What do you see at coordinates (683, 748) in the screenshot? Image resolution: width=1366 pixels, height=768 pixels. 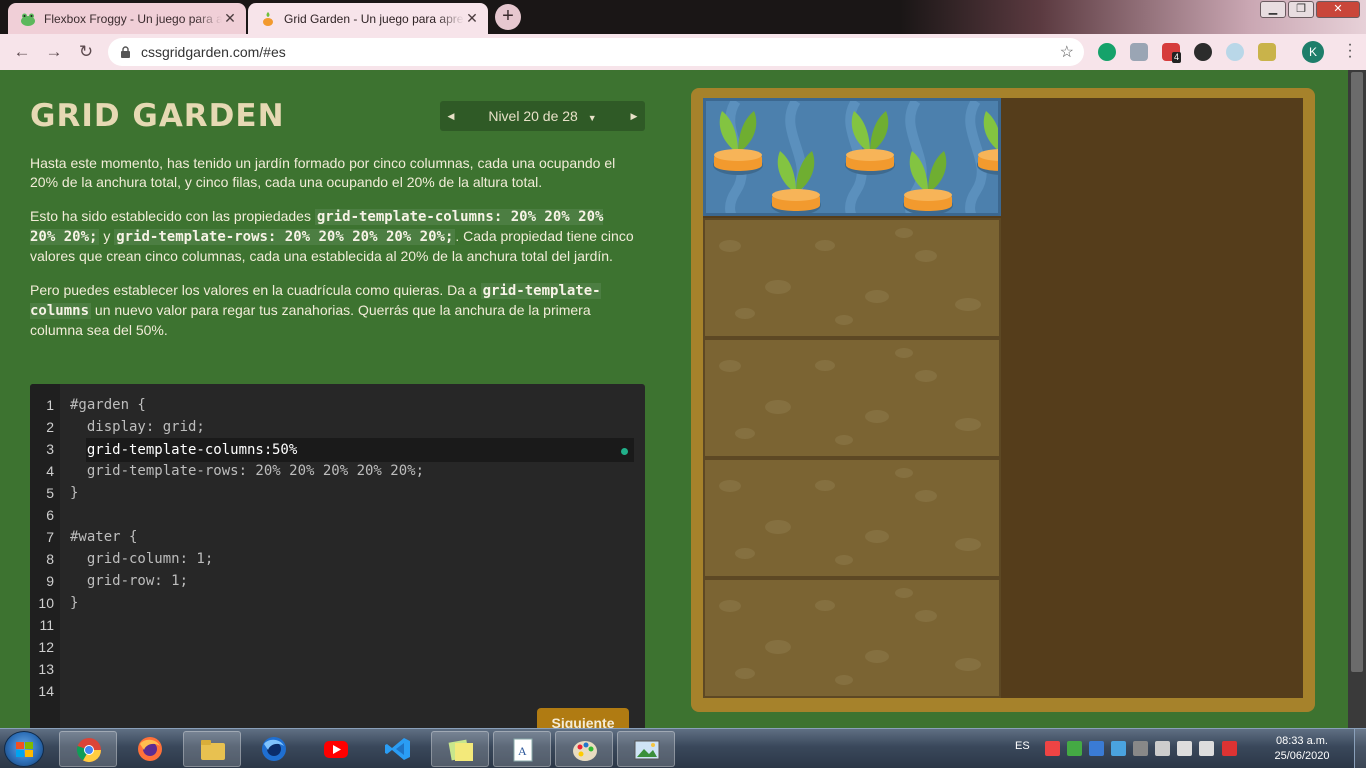 I see `taskbar: A ES 08:33 a.m. 25/06/2020` at bounding box center [683, 748].